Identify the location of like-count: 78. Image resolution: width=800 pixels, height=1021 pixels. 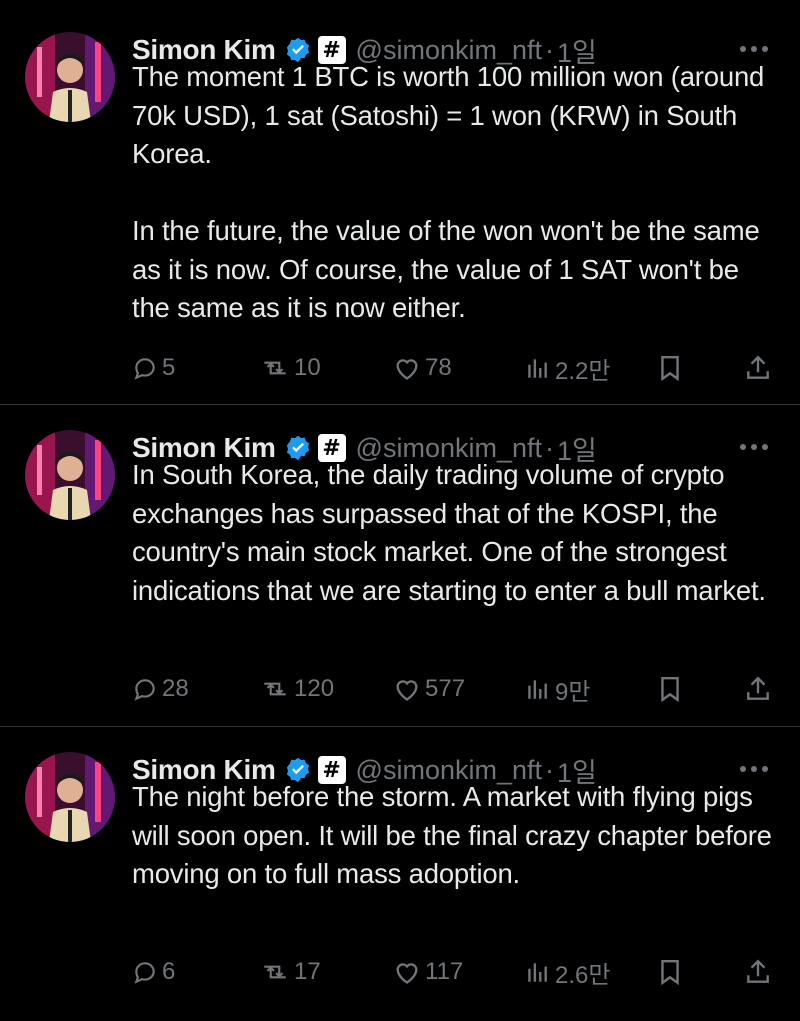
(438, 367).